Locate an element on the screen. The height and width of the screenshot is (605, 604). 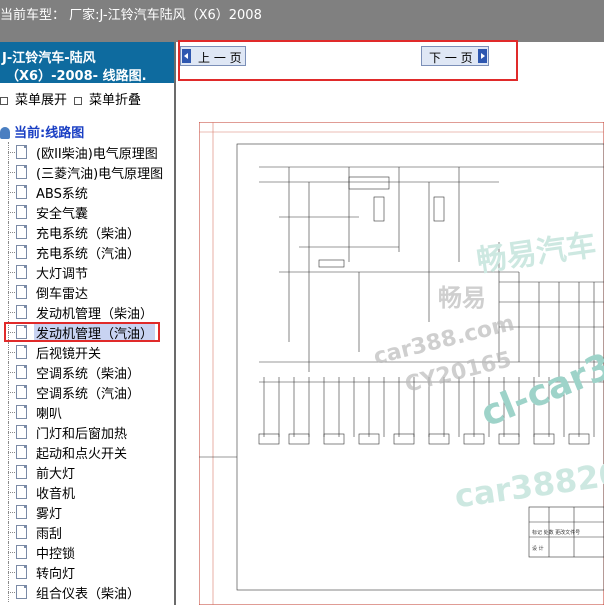
tree-item-label: 充电系统（柴油） is located at coordinates (88, 234).